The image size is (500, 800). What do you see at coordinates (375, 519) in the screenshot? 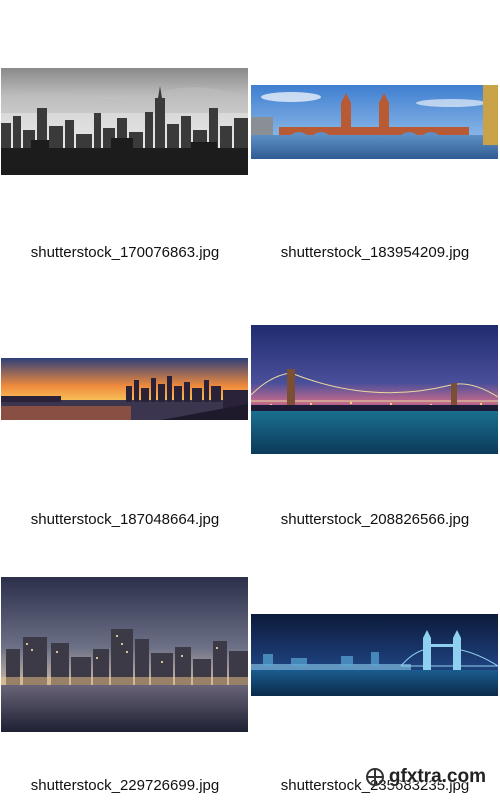
I see `filename-label: shutterstock_208826566.jpg` at bounding box center [375, 519].